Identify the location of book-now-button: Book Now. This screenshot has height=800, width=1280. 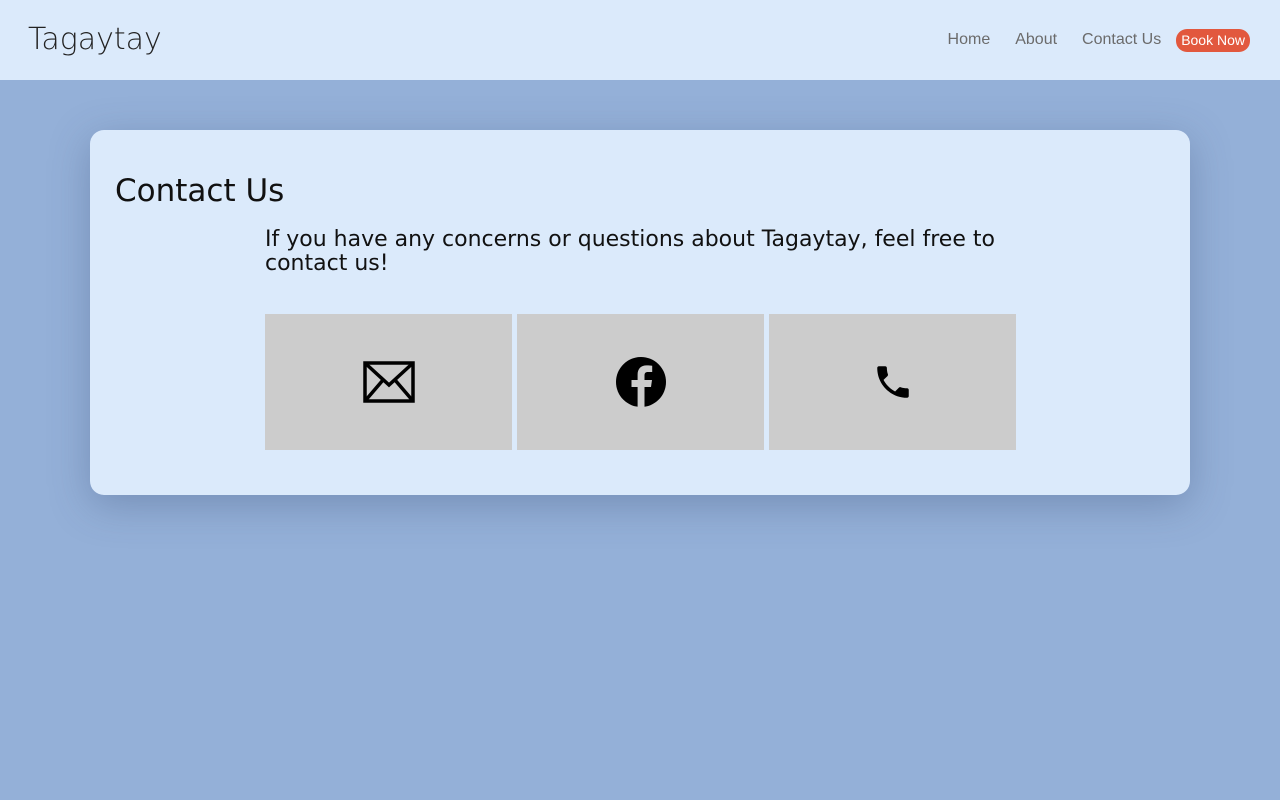
(1213, 40).